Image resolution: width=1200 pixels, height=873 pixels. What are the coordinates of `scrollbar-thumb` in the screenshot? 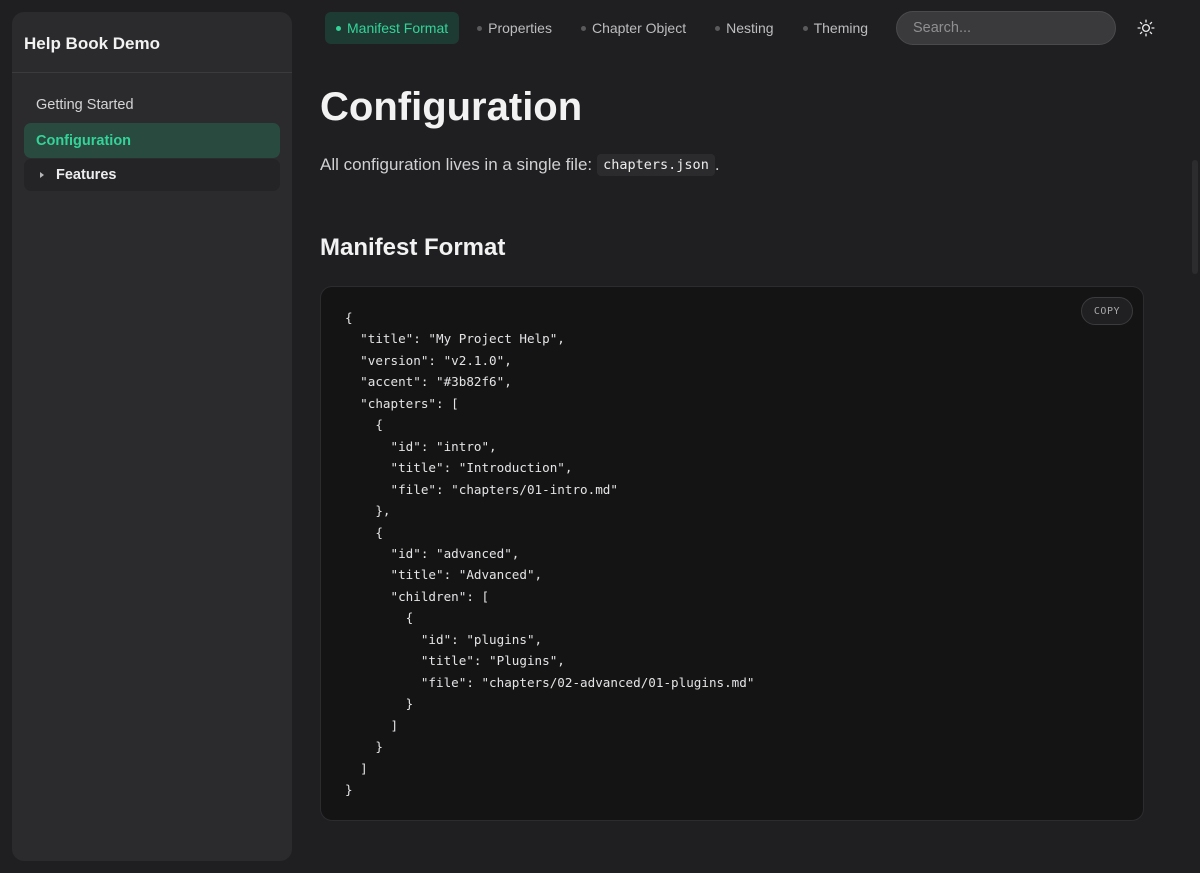 It's located at (1195, 217).